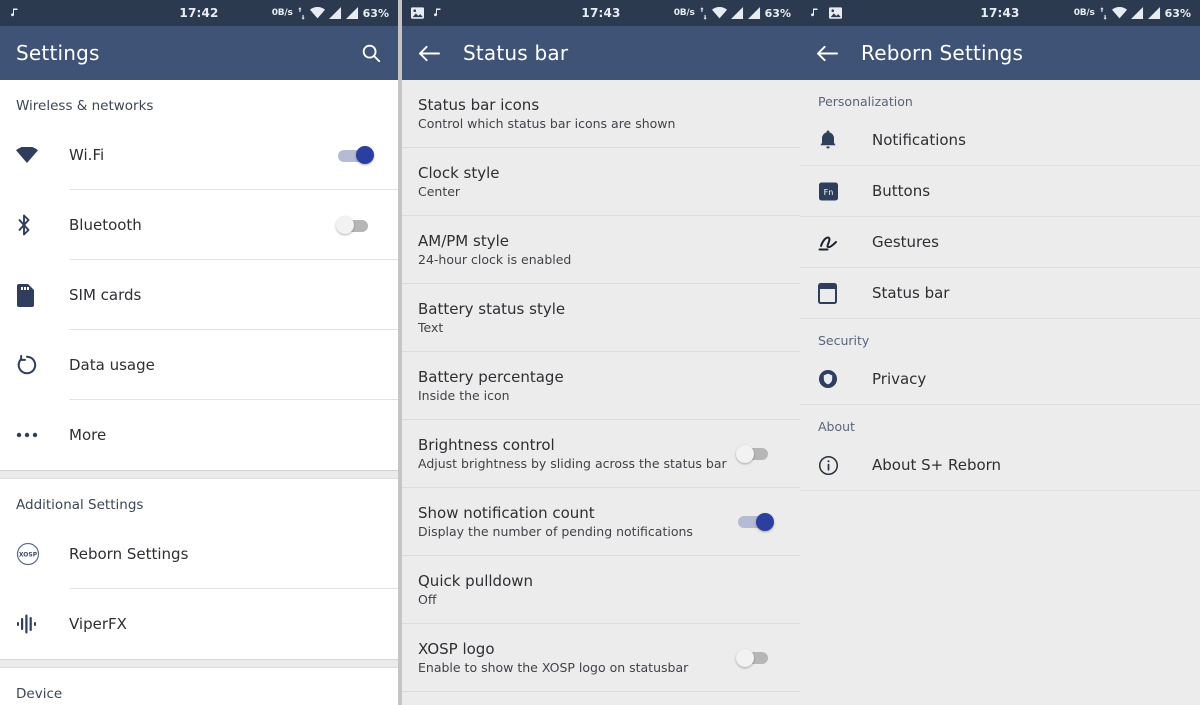 This screenshot has width=1200, height=705. What do you see at coordinates (98, 624) in the screenshot?
I see `settings-row-label: ViperFX` at bounding box center [98, 624].